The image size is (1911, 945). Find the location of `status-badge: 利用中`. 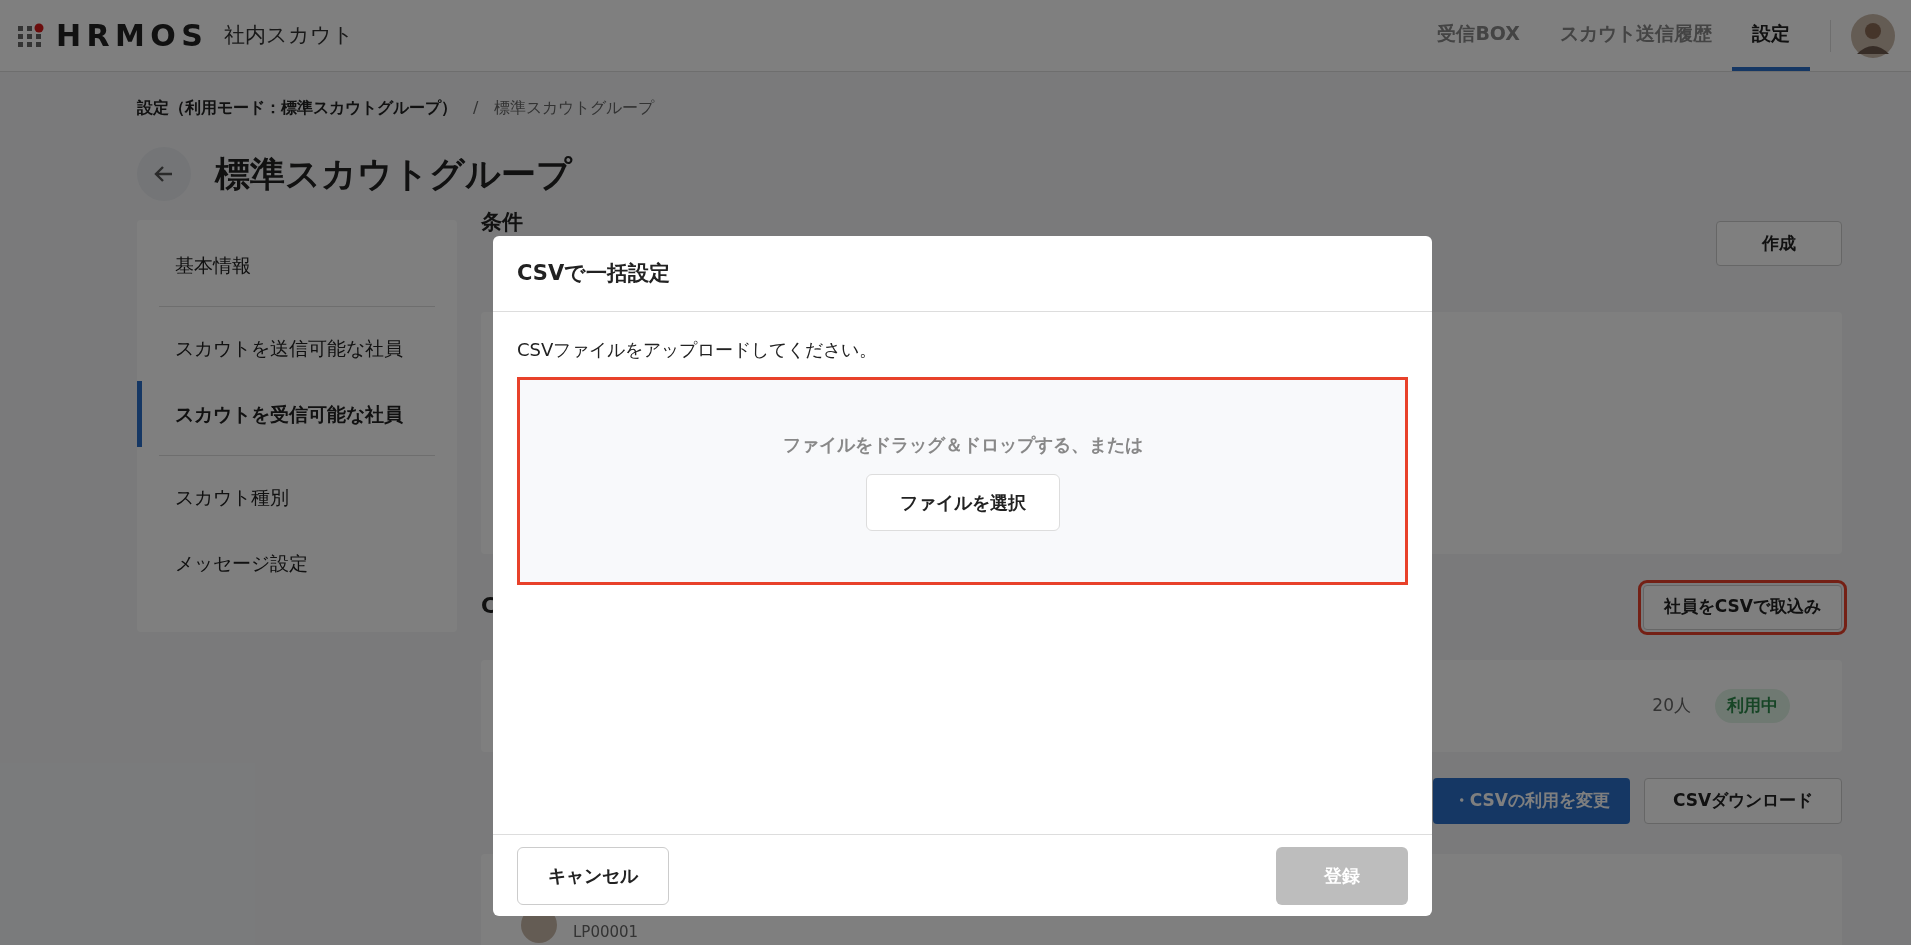

status-badge: 利用中 is located at coordinates (1752, 706).